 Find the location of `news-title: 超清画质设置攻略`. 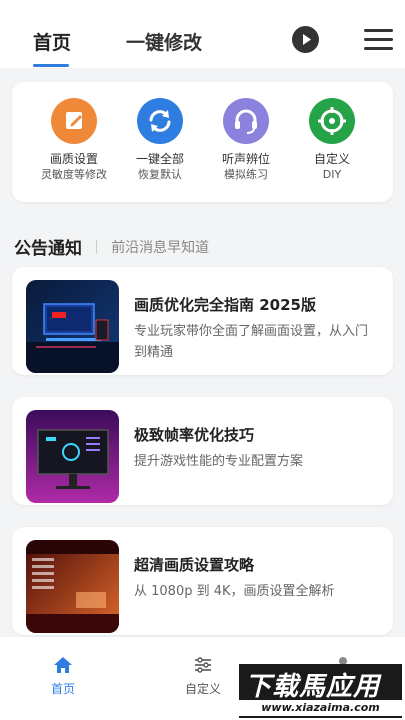

news-title: 超清画质设置攻略 is located at coordinates (194, 565).